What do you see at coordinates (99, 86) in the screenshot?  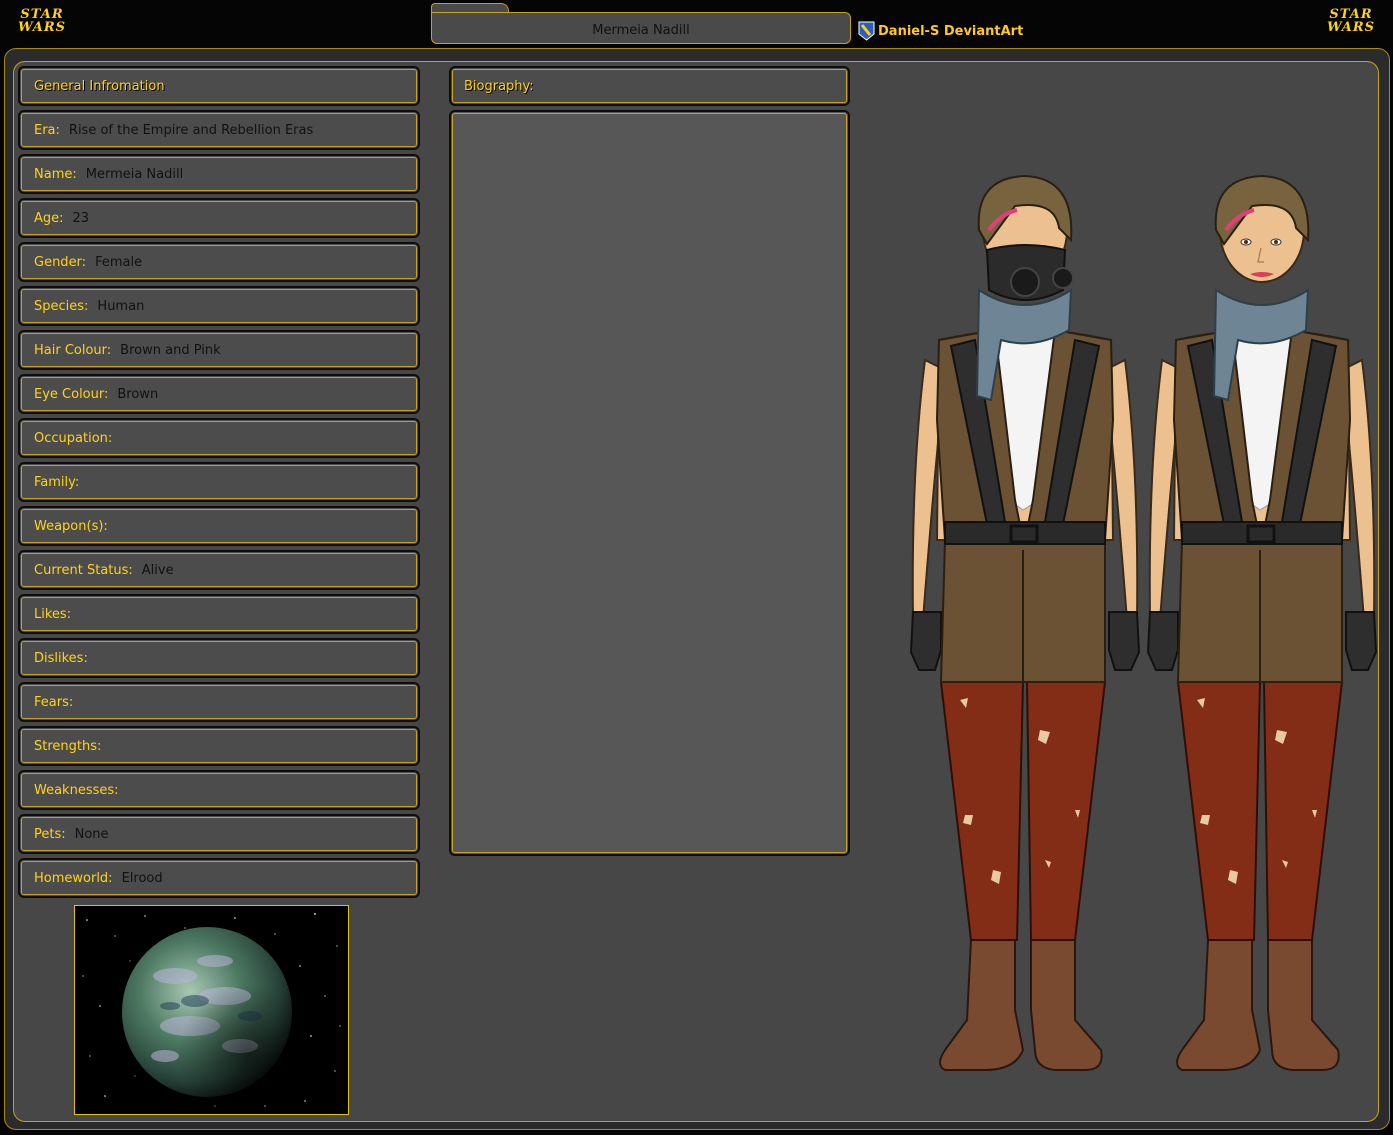 I see `section-title: General Infromation` at bounding box center [99, 86].